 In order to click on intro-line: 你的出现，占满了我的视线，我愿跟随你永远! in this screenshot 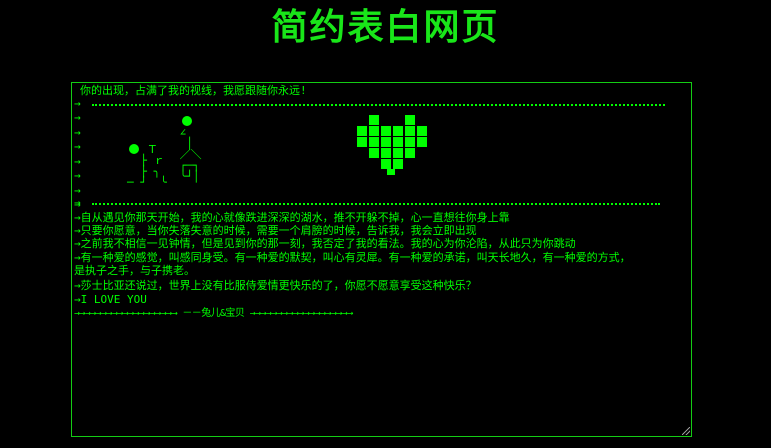, I will do `click(193, 90)`.